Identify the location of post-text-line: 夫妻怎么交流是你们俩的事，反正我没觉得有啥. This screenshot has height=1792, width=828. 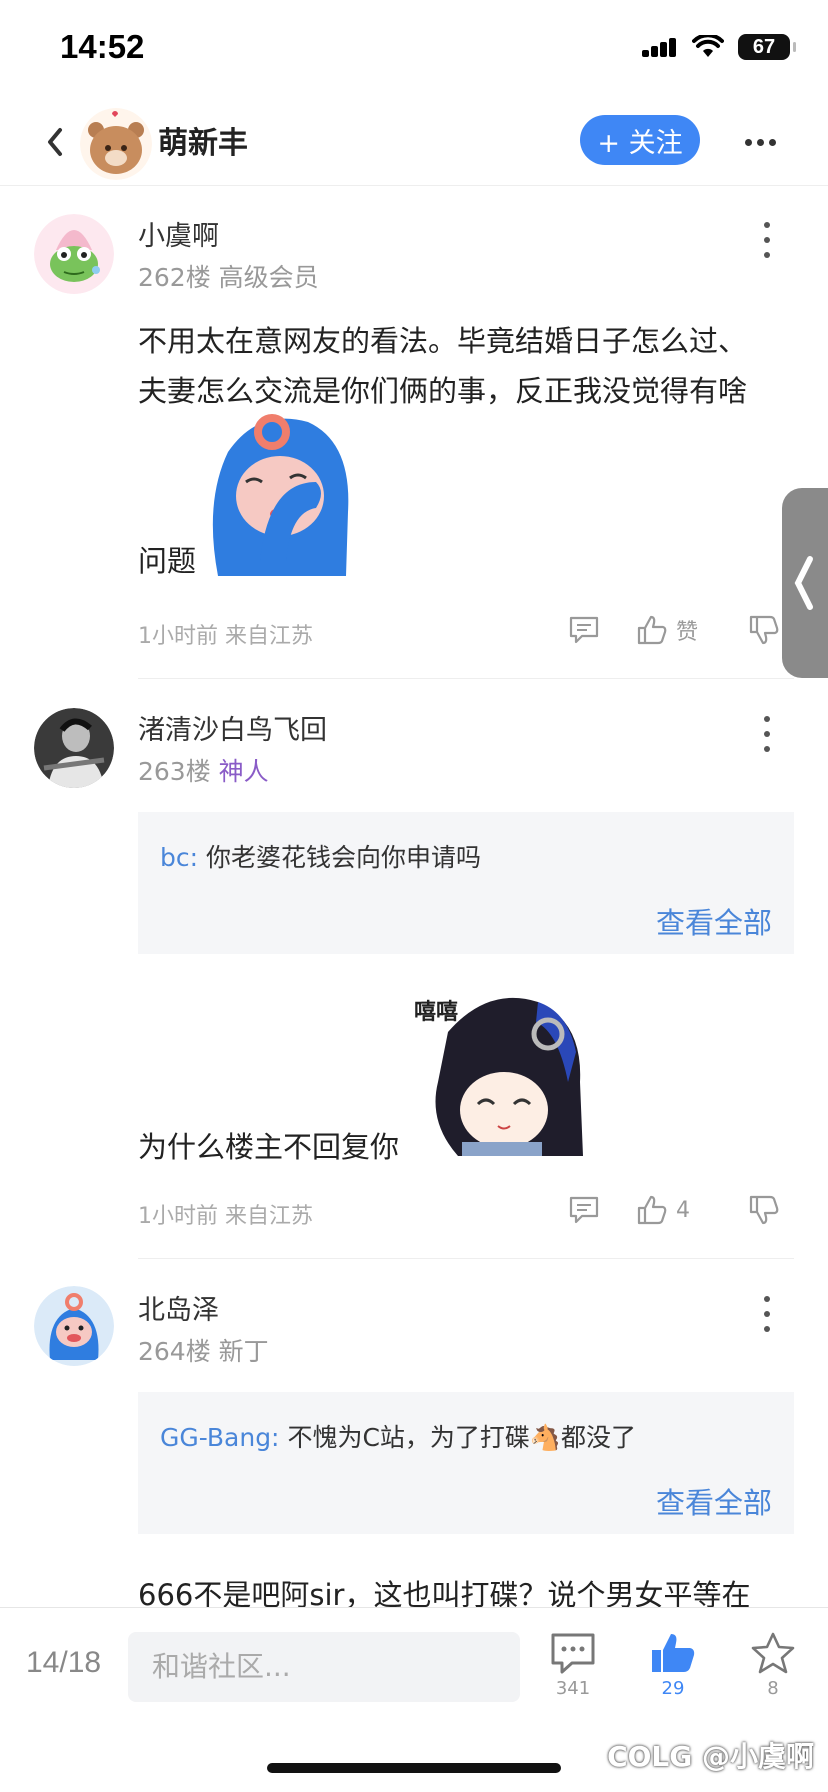
(443, 391).